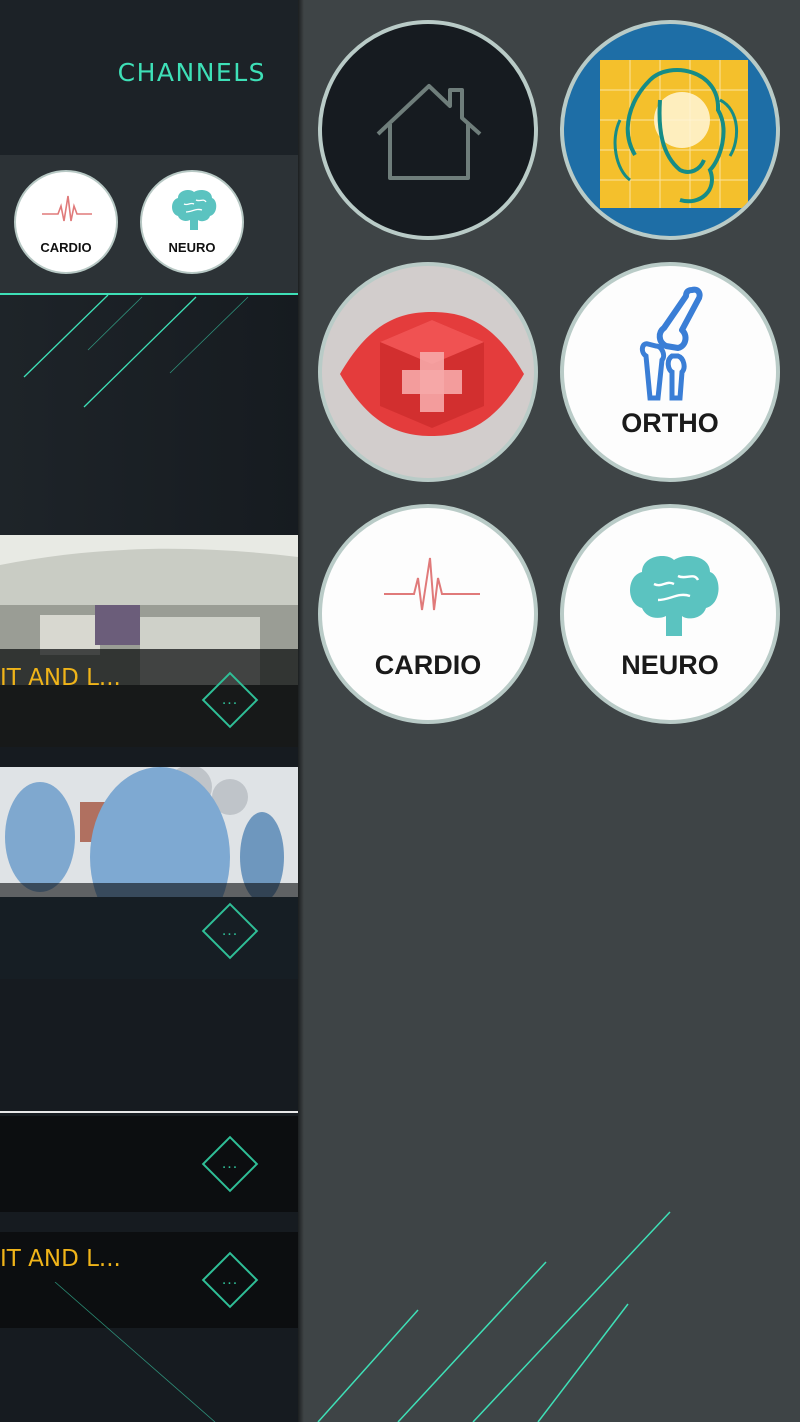  Describe the element at coordinates (670, 423) in the screenshot. I see `channel-label: ORTHO` at that location.